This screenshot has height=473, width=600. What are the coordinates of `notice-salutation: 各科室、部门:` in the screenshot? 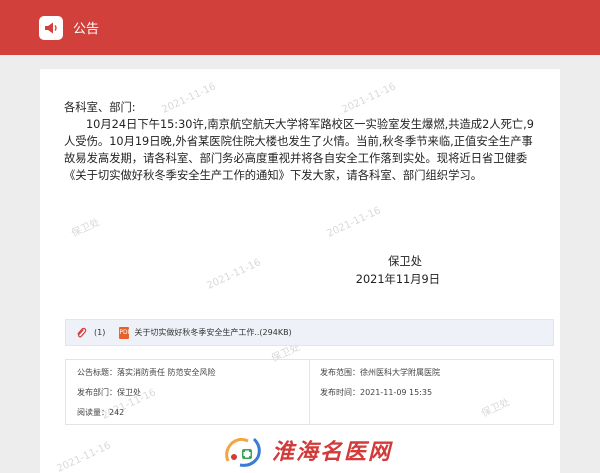 It's located at (100, 107).